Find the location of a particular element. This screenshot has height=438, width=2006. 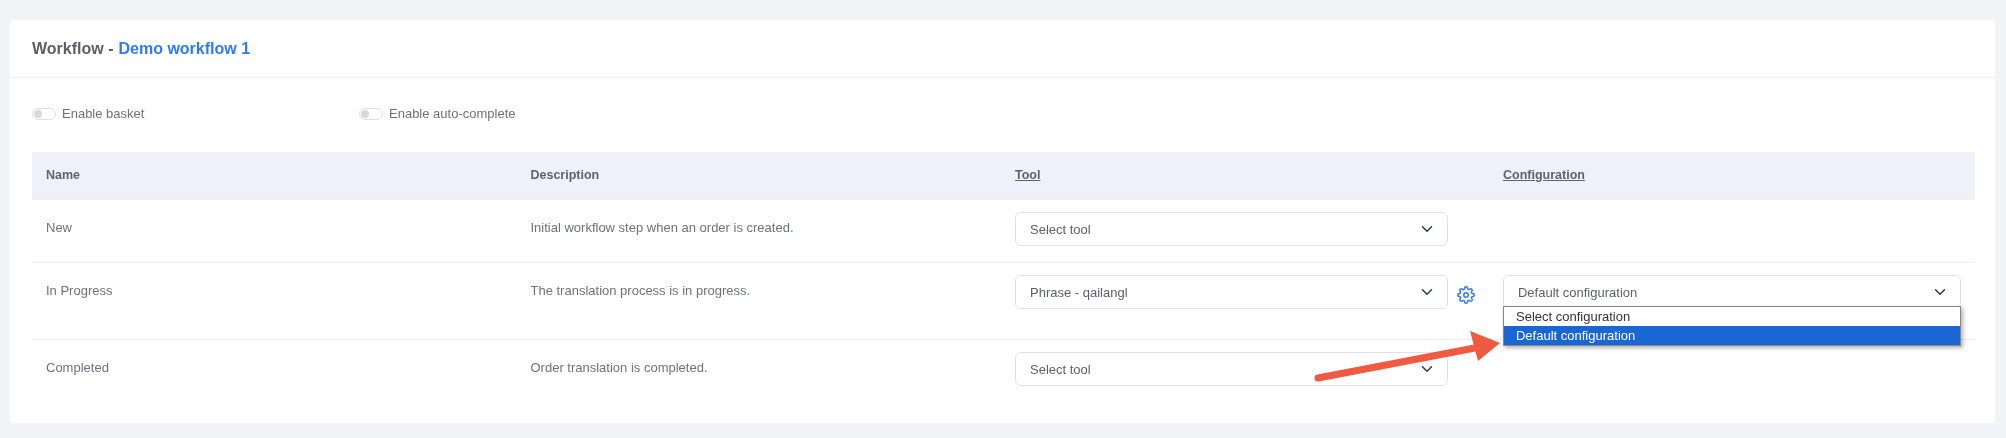

column-header: Tool is located at coordinates (1028, 174).